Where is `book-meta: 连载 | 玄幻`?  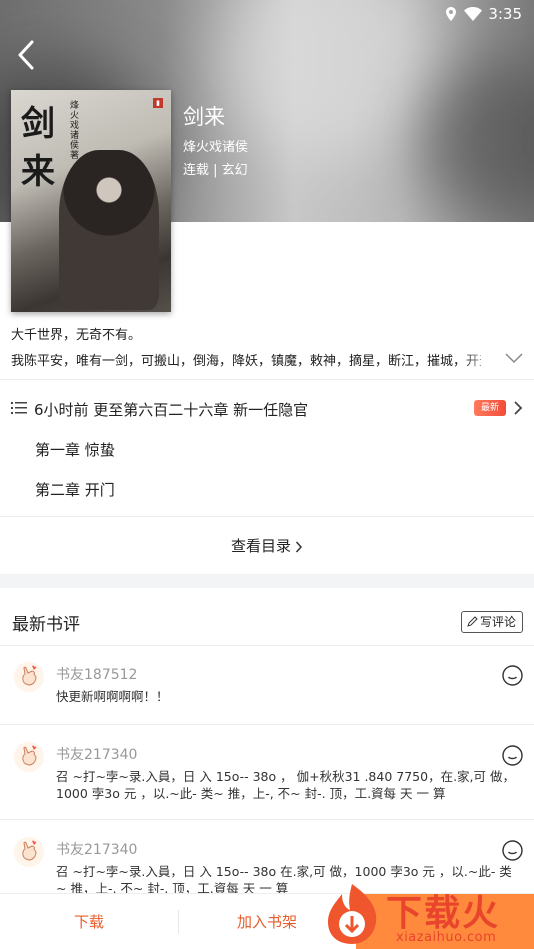 book-meta: 连载 | 玄幻 is located at coordinates (215, 170).